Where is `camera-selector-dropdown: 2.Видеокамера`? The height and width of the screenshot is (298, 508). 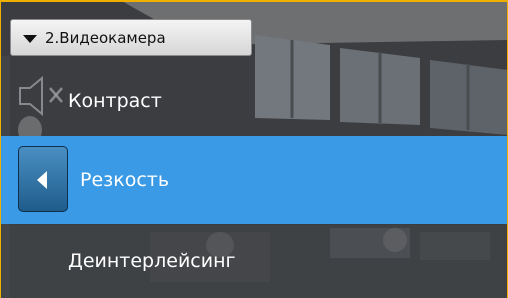
camera-selector-dropdown: 2.Видеокамера is located at coordinates (131, 37).